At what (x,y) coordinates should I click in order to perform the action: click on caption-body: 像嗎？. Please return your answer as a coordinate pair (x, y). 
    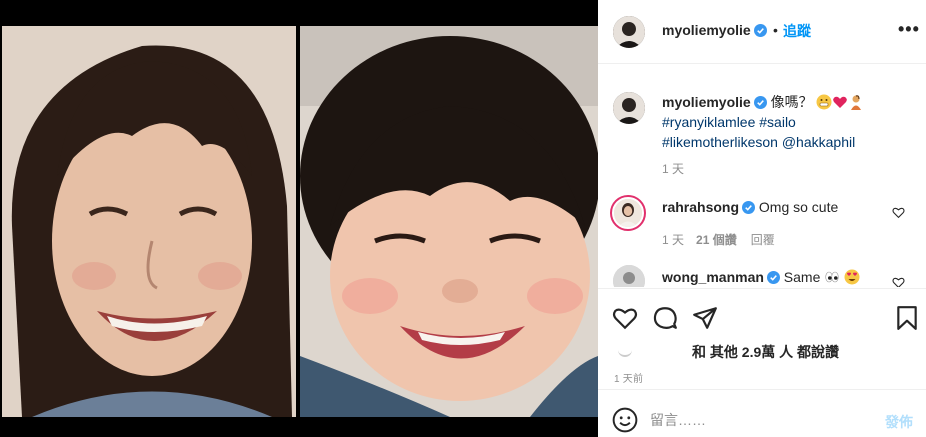
    Looking at the image, I should click on (791, 102).